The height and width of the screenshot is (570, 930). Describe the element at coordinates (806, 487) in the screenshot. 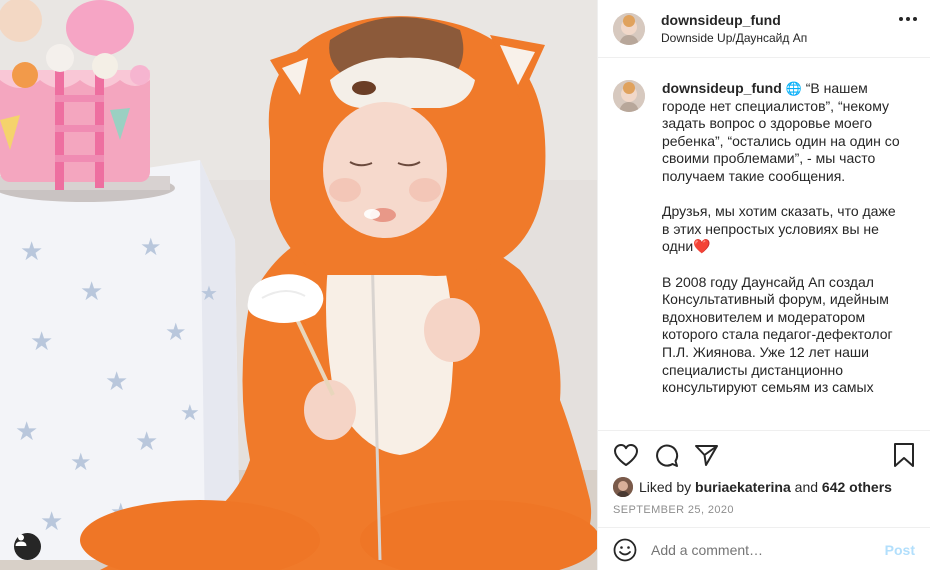

I see `likes-joiner: and` at that location.